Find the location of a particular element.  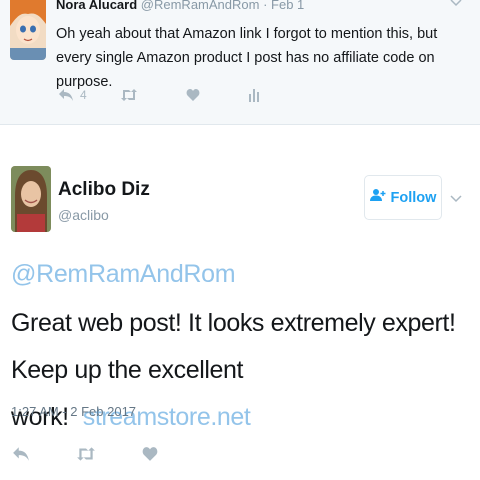

author-handle: @RemRamAndRom is located at coordinates (200, 6).